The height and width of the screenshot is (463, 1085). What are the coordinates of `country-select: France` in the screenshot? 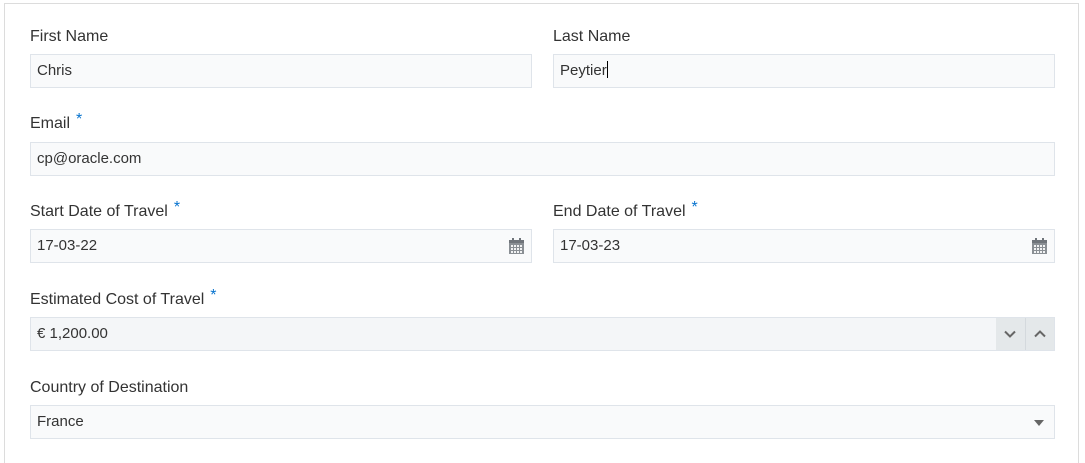 It's located at (542, 422).